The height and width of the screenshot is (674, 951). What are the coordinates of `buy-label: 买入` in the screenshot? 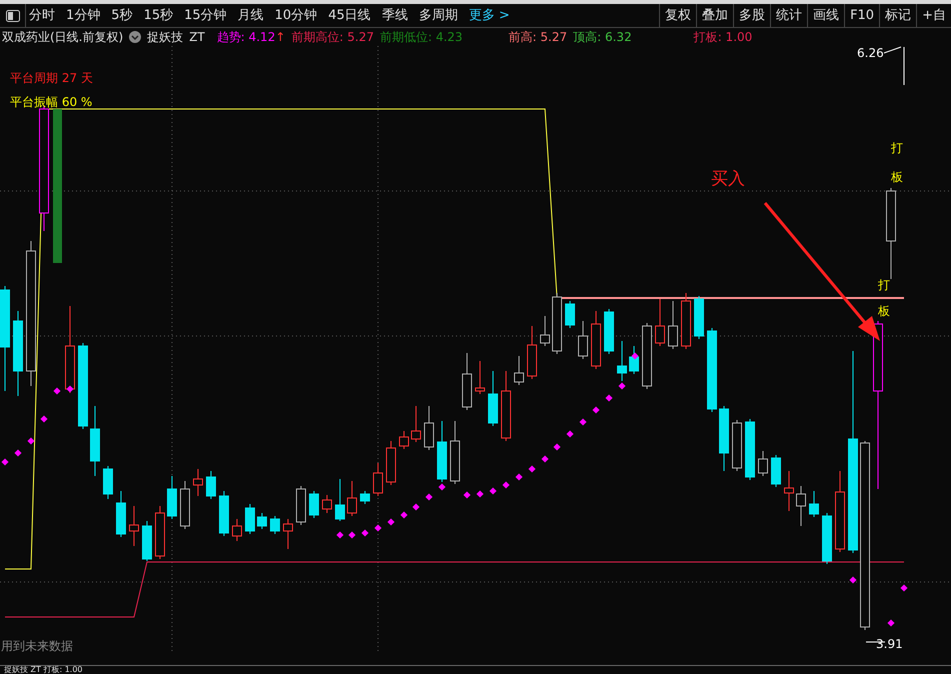 It's located at (728, 179).